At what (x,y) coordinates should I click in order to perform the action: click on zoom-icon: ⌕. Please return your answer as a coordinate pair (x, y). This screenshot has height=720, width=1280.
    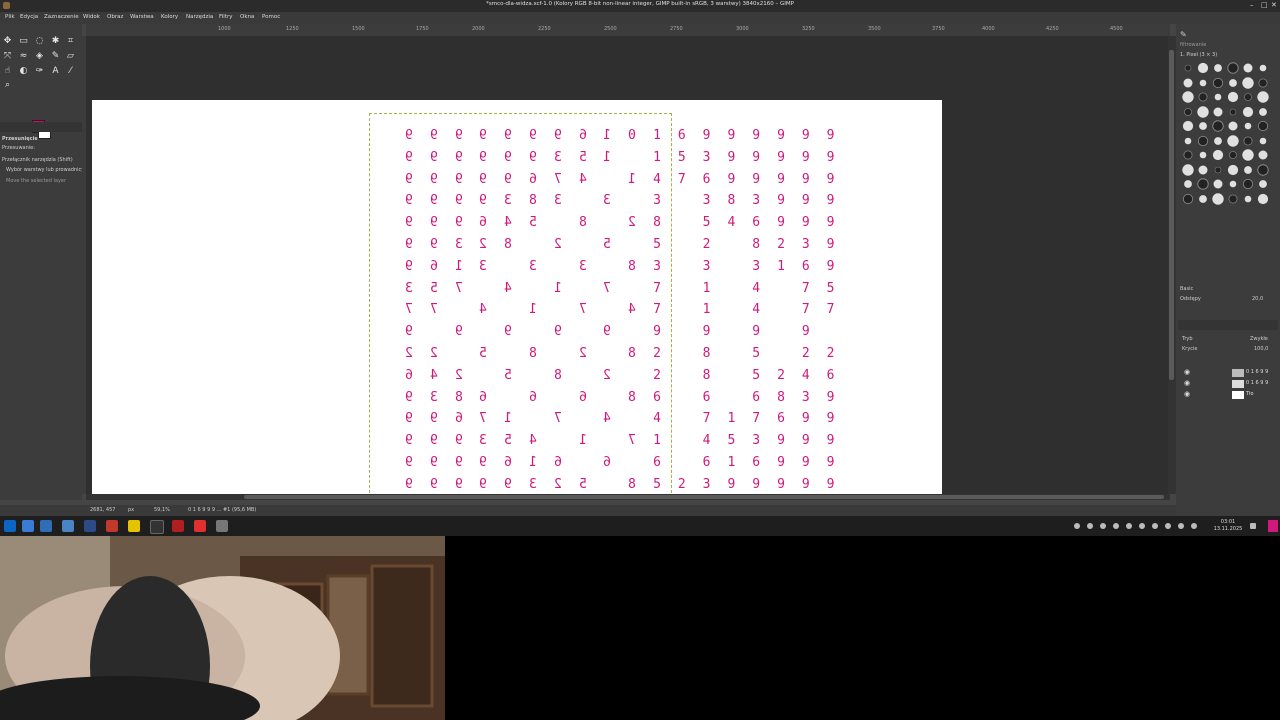
    Looking at the image, I should click on (7, 85).